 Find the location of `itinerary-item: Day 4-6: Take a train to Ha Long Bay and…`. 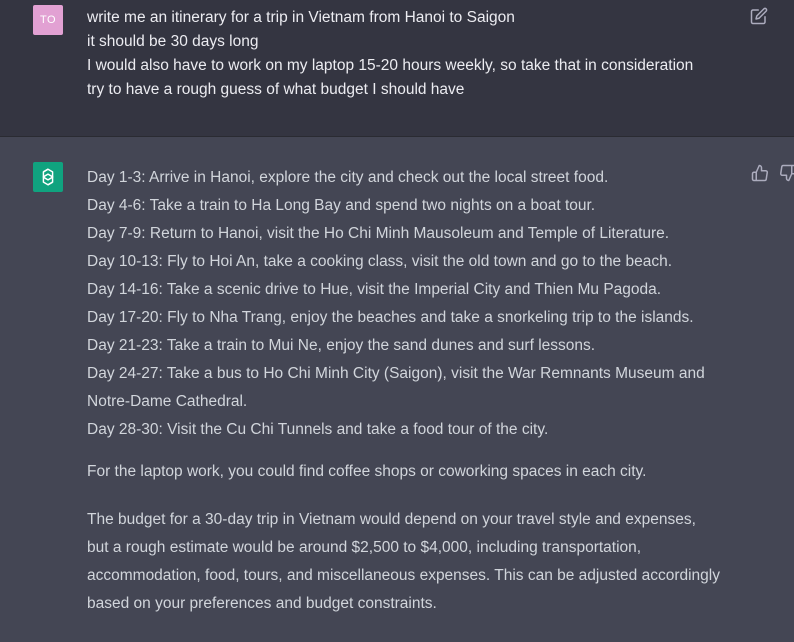

itinerary-item: Day 4-6: Take a train to Ha Long Bay and… is located at coordinates (341, 205).